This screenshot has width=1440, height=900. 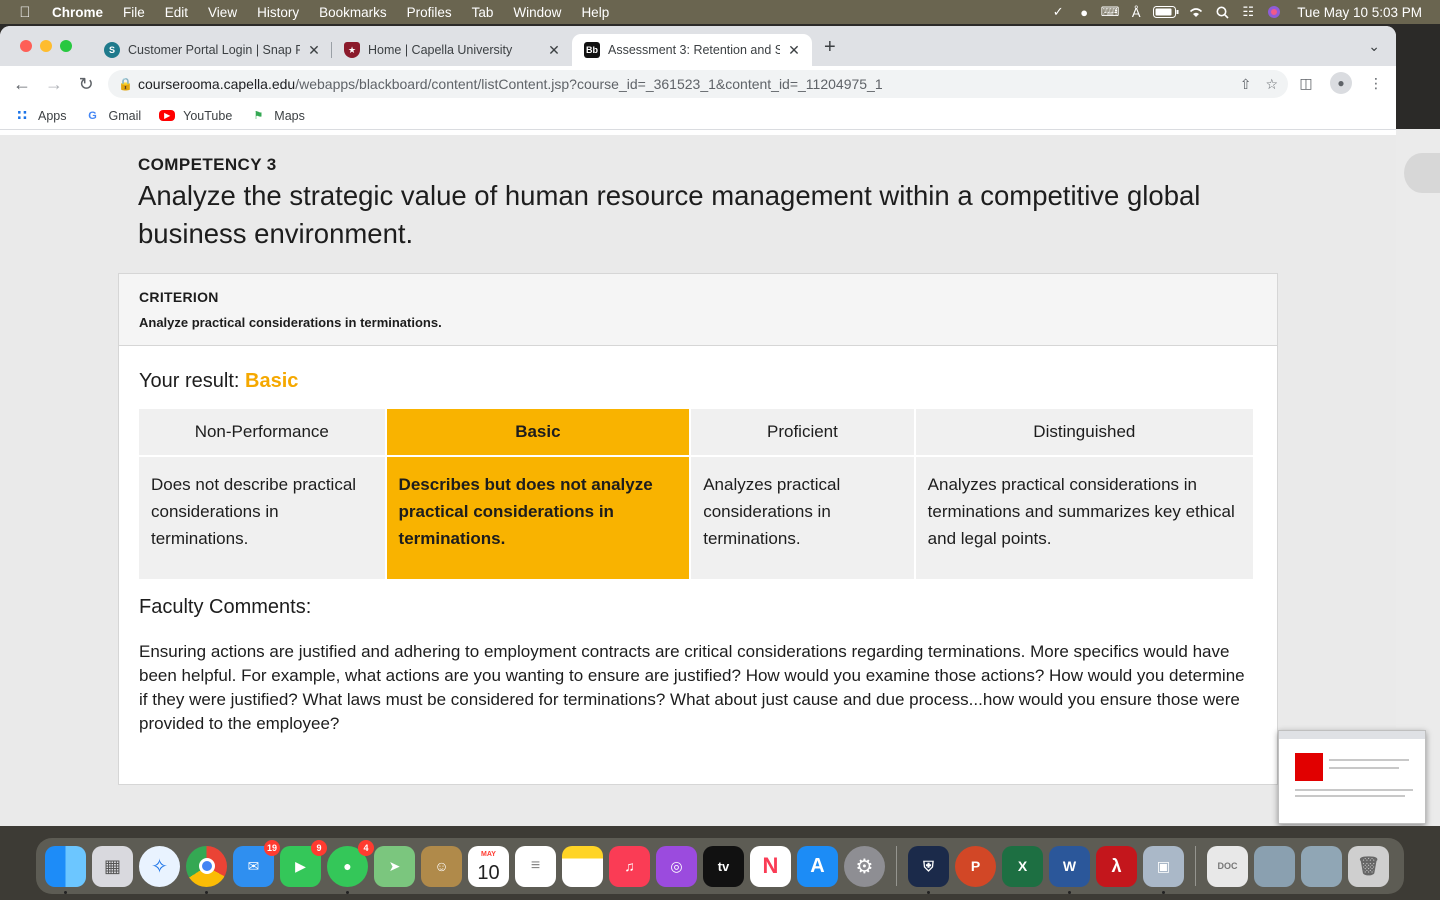 I want to click on profile-avatar-icon: ●, so click(x=1341, y=83).